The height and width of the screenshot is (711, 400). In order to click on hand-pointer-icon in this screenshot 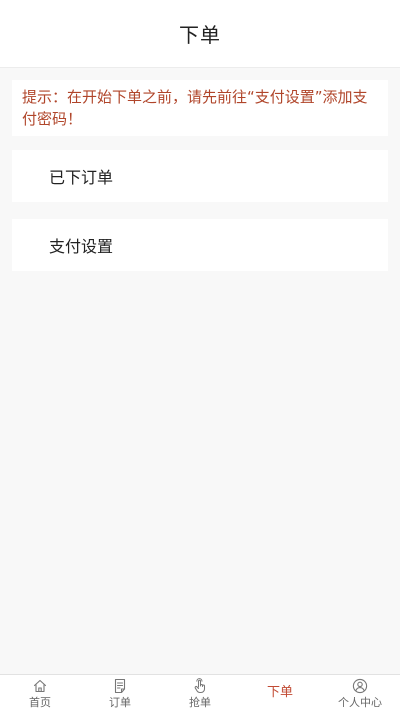, I will do `click(200, 686)`.